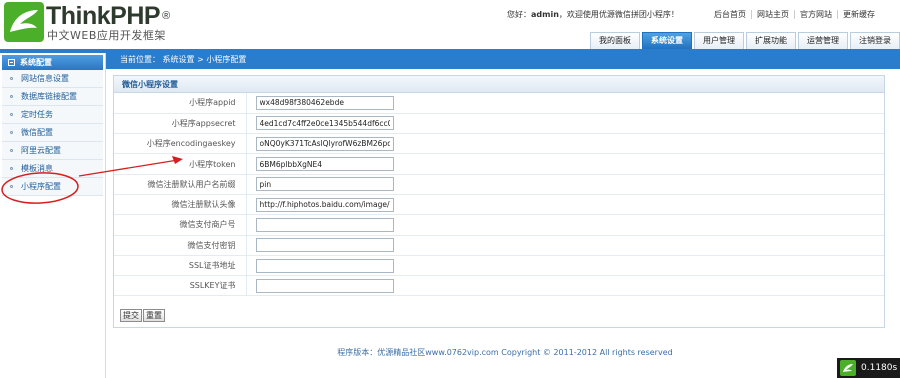 The width and height of the screenshot is (900, 378). I want to click on form-row: SSL证书地址, so click(499, 266).